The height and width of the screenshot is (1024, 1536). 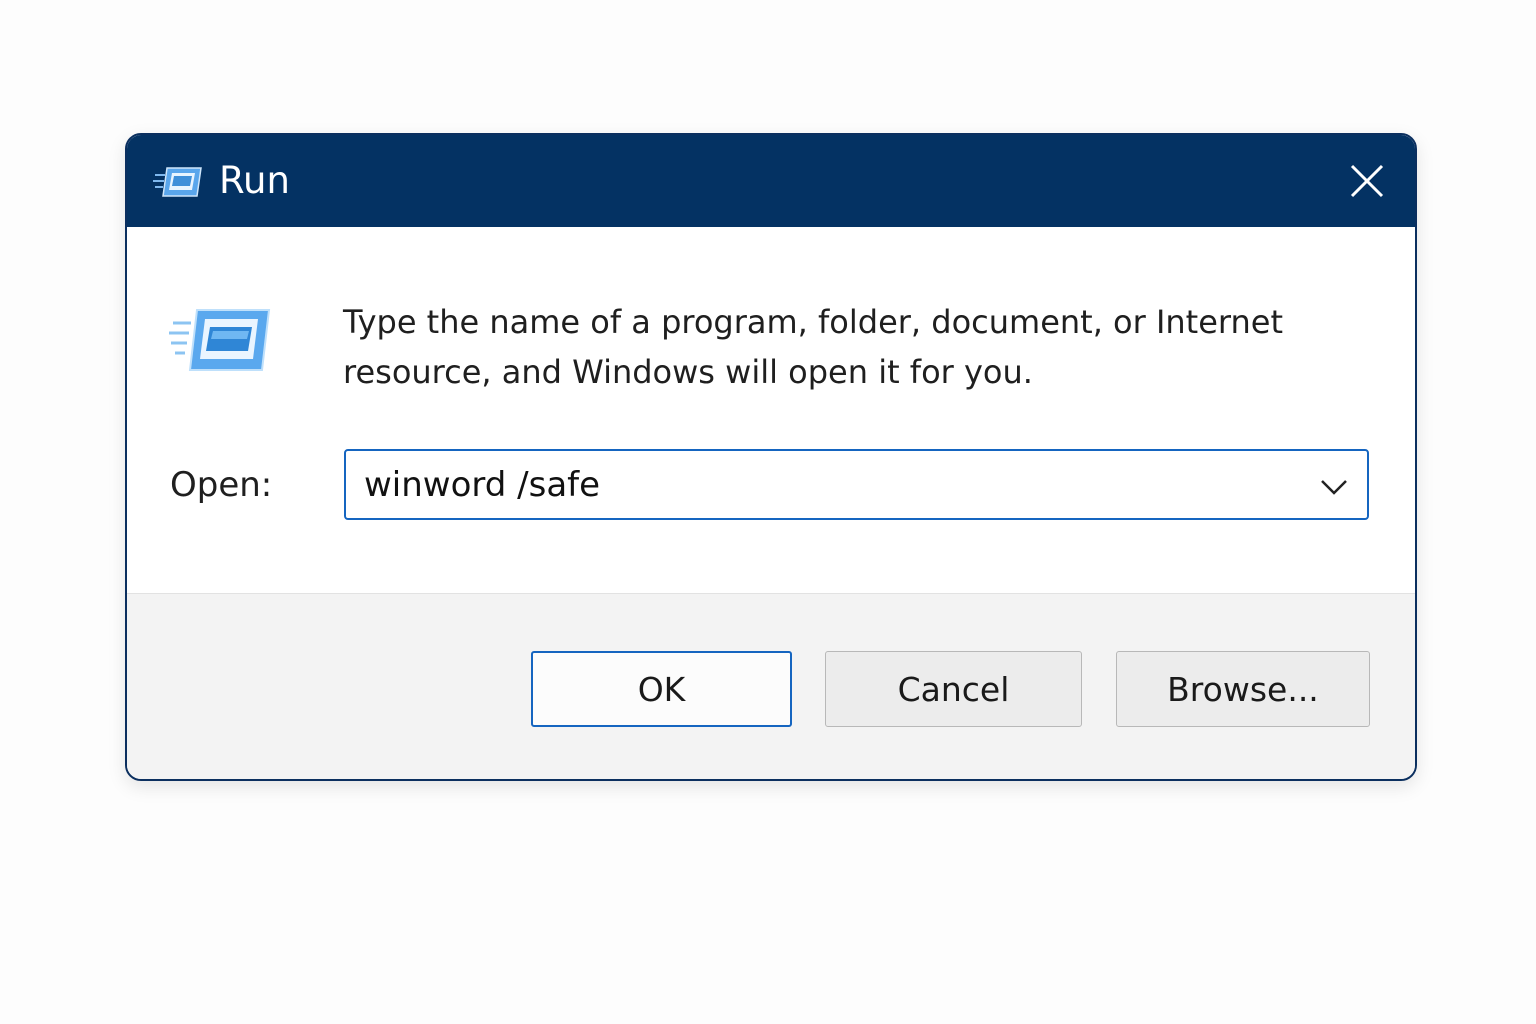 What do you see at coordinates (824, 485) in the screenshot?
I see `open-input` at bounding box center [824, 485].